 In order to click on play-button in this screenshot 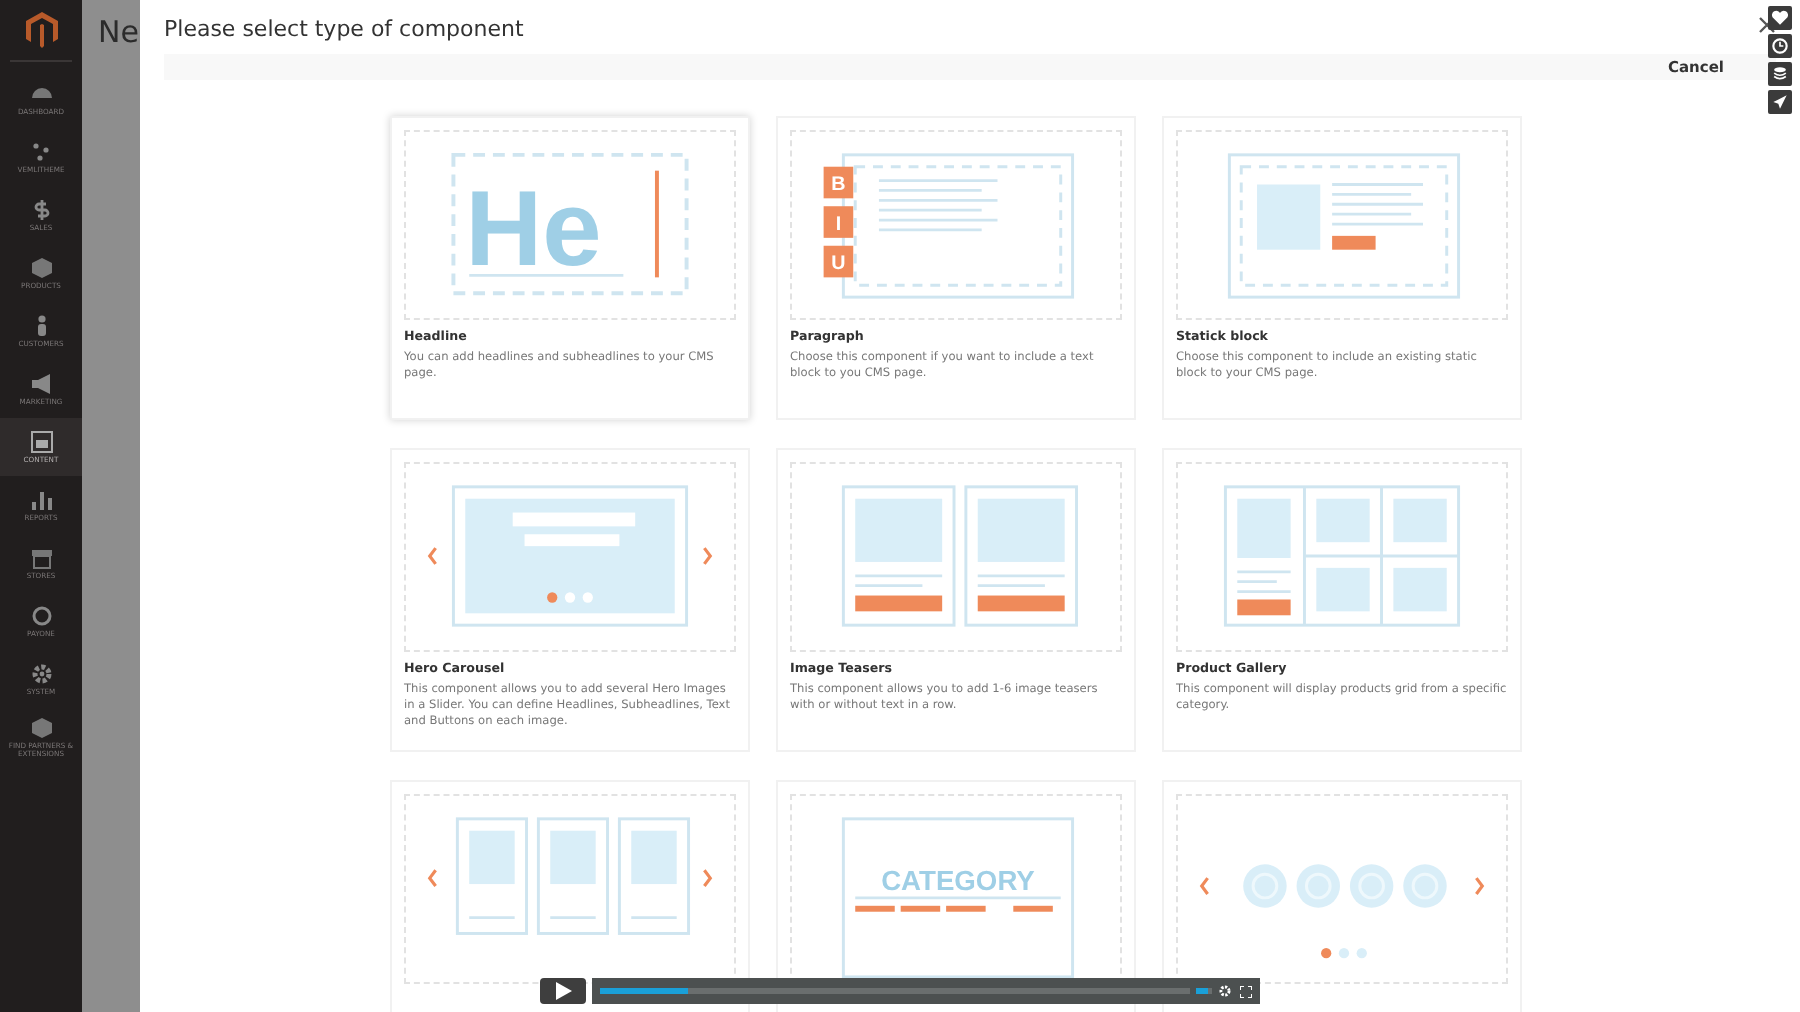, I will do `click(563, 991)`.